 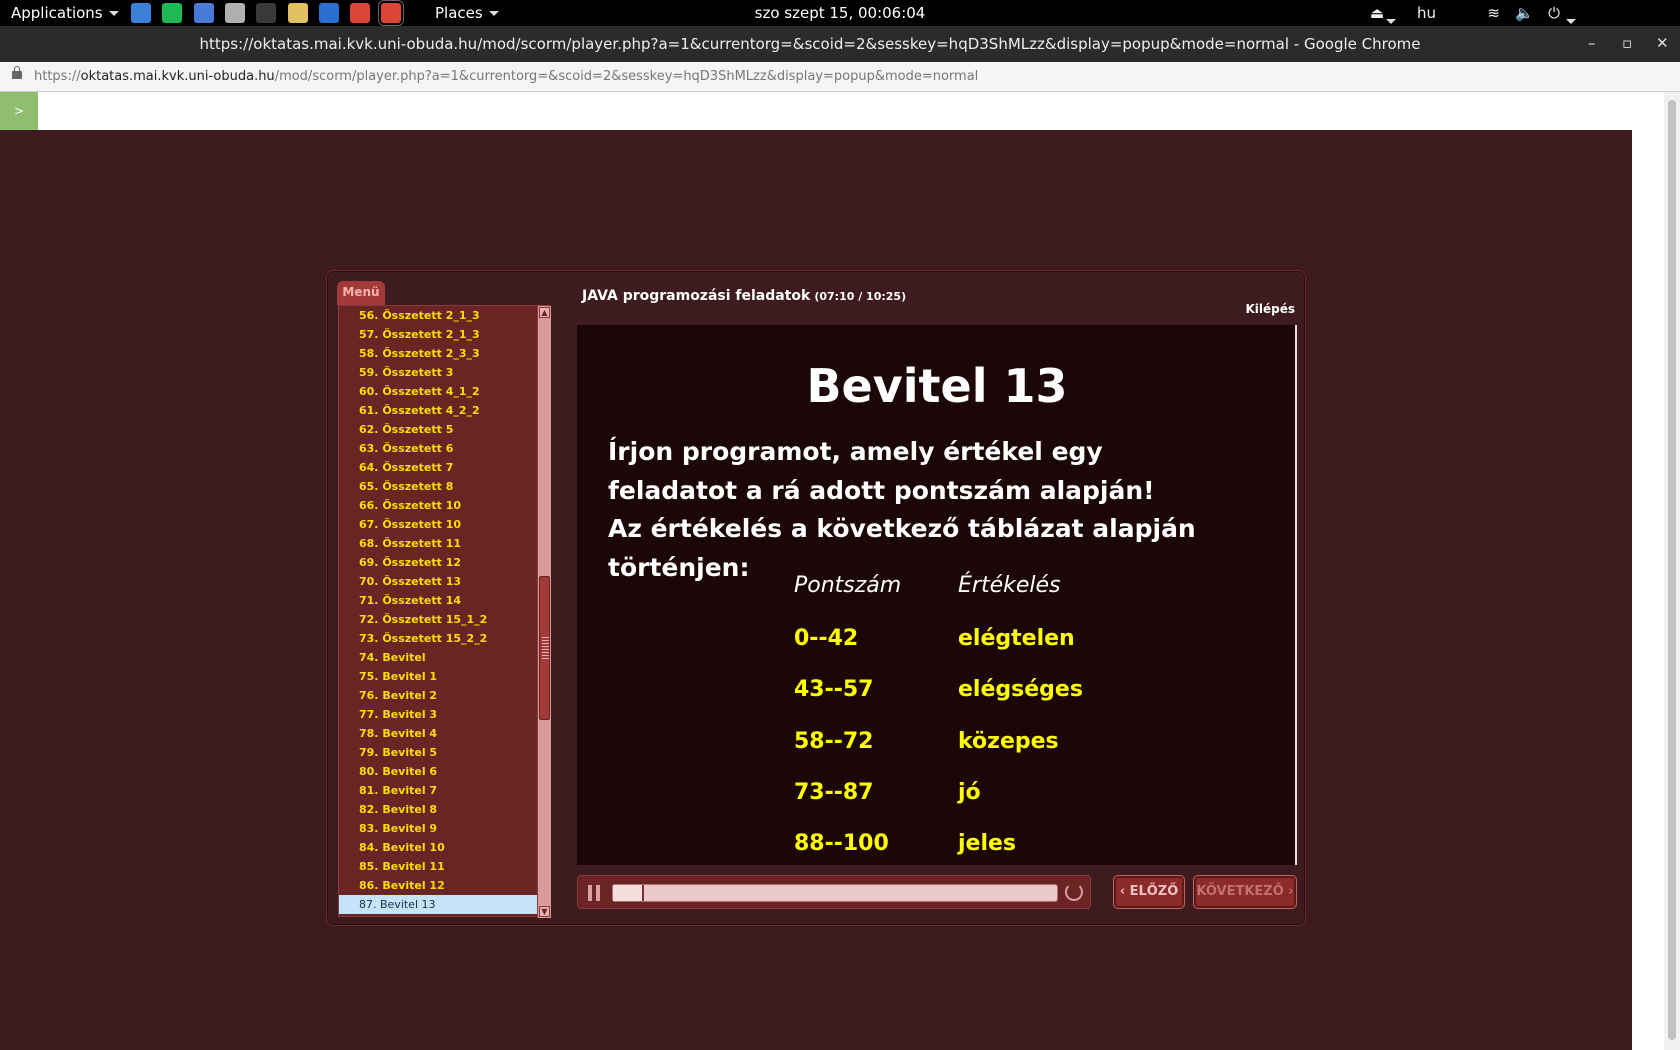 I want to click on menu-item: 80. Bevitel 6, so click(x=438, y=771).